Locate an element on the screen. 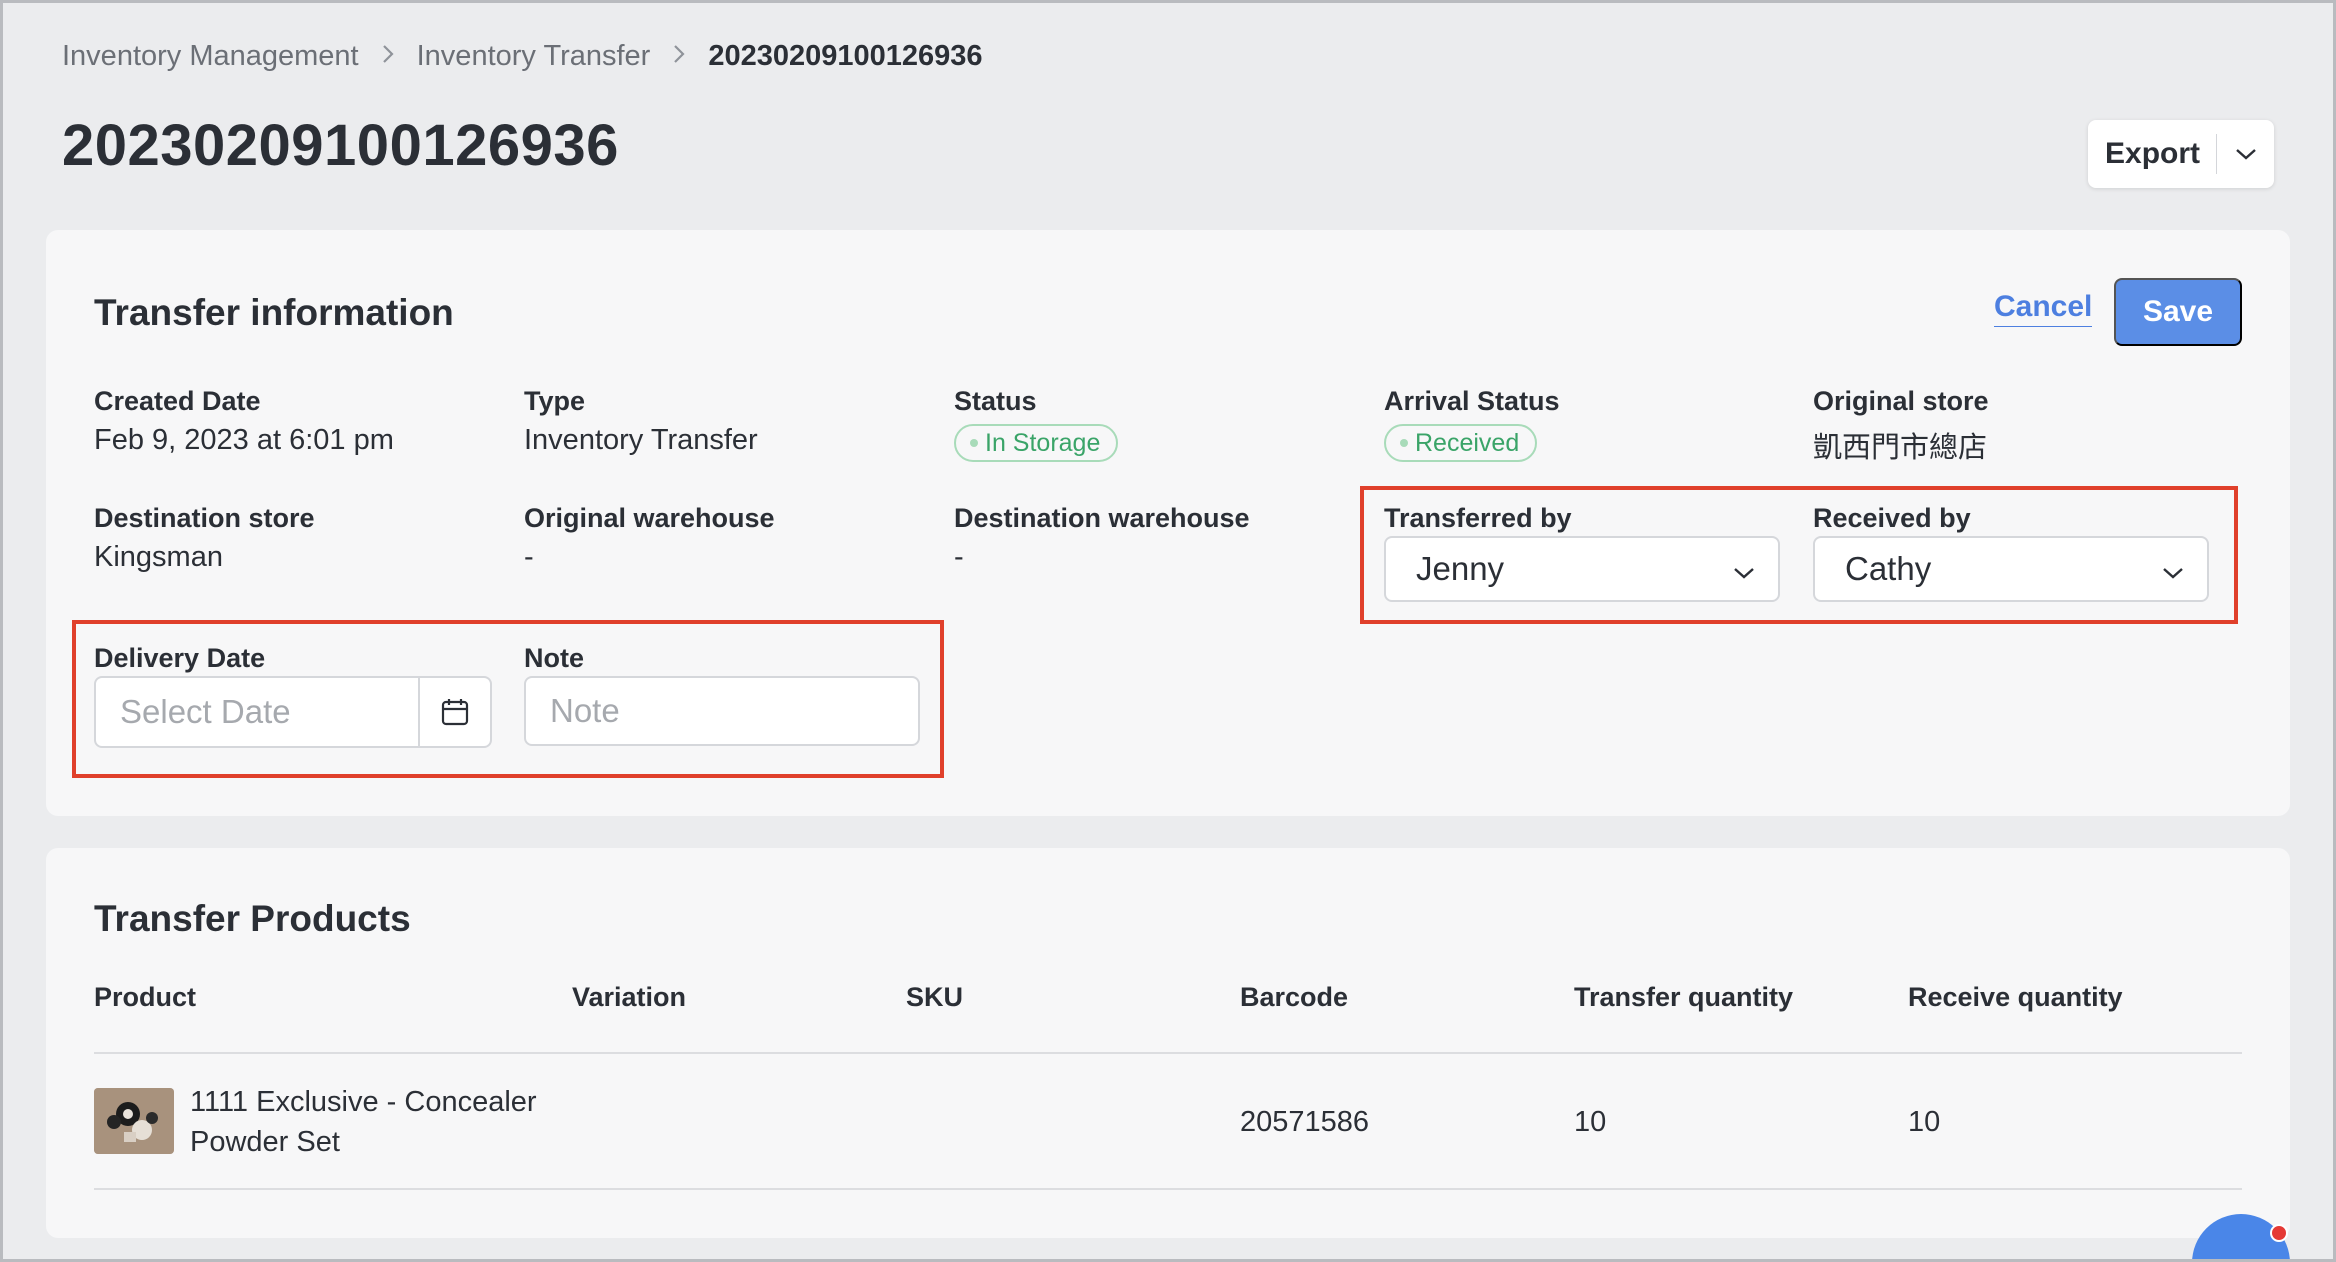 The width and height of the screenshot is (2336, 1262). transfer-information-title: Transfer information is located at coordinates (274, 312).